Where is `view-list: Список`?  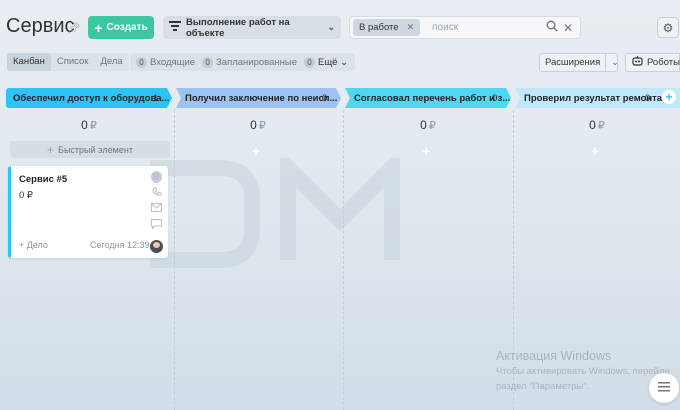
view-list: Список is located at coordinates (73, 62).